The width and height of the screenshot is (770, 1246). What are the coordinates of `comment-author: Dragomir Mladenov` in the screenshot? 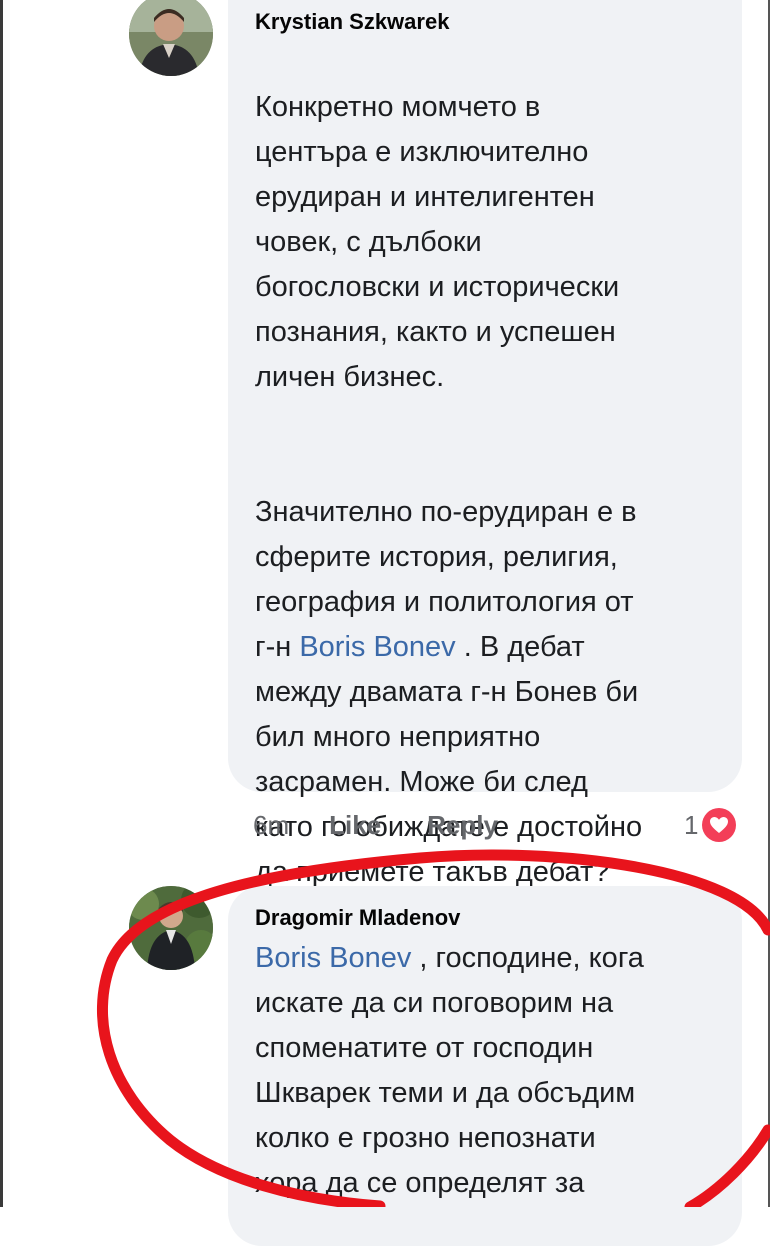 It's located at (485, 918).